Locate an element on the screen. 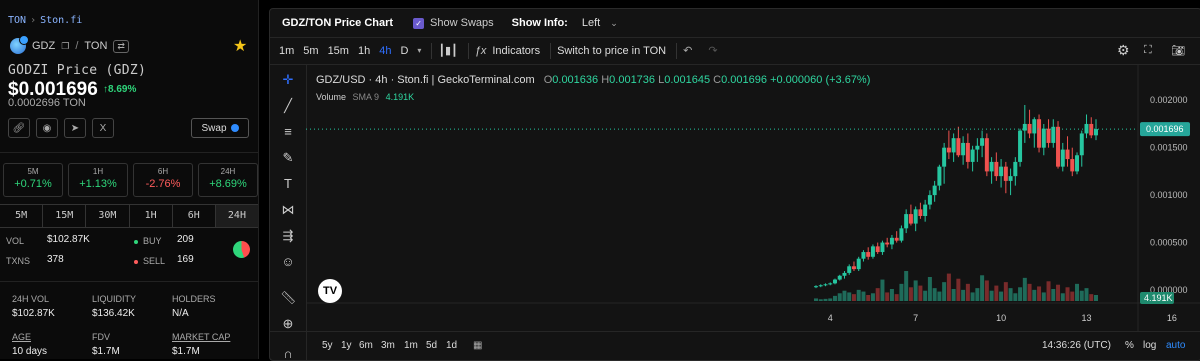 The image size is (1200, 361). discord-icon: ◉ is located at coordinates (47, 128).